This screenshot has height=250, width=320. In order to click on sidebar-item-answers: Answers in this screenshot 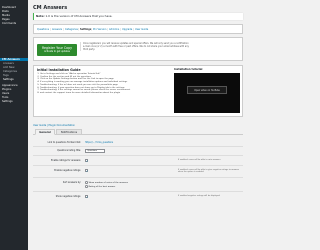, I will do `click(15, 63)`.